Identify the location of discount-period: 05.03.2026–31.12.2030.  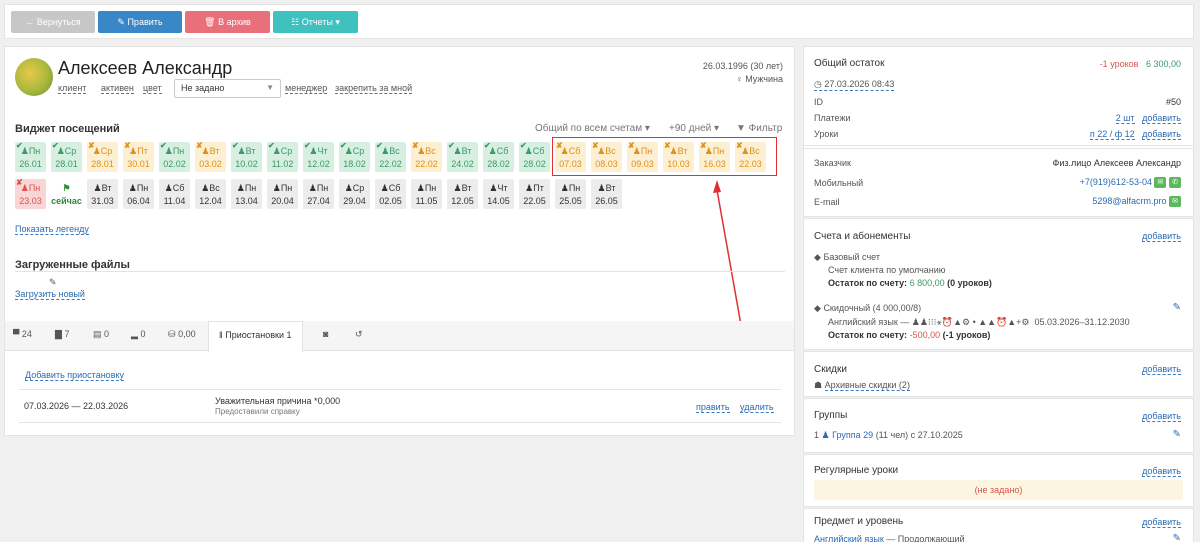
(1082, 322).